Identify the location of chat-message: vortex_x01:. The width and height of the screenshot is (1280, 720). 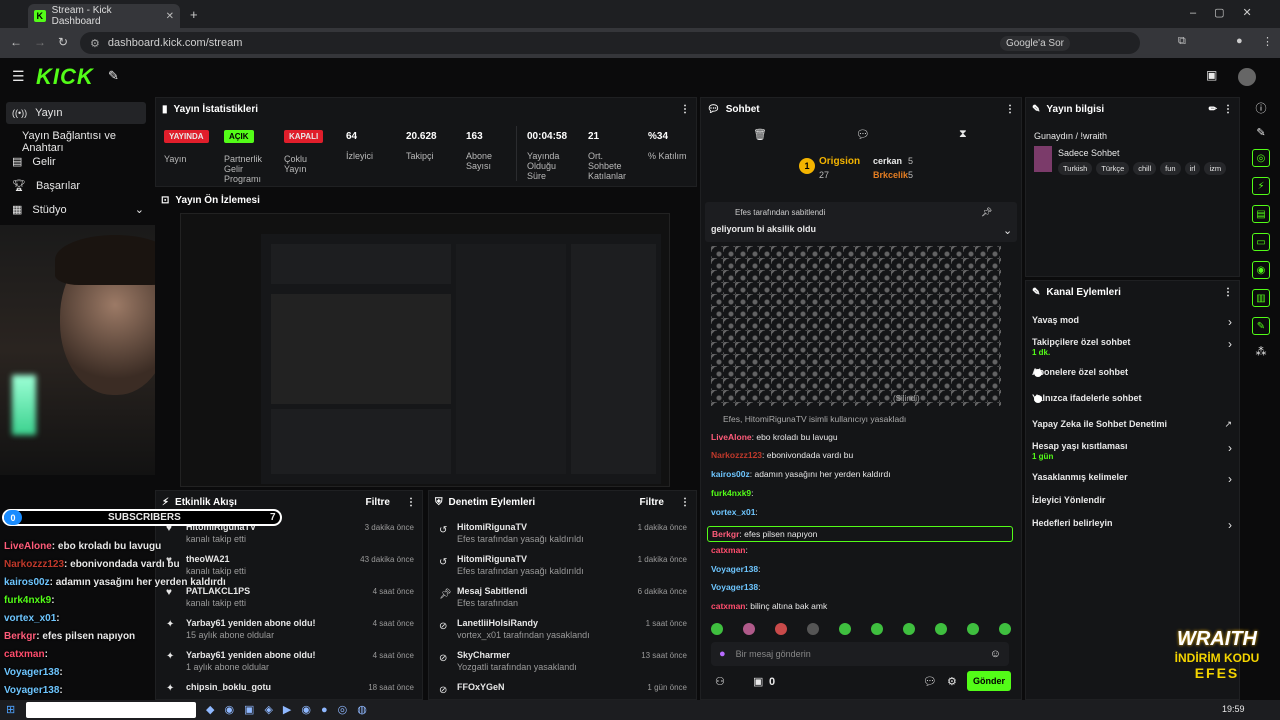
(734, 512).